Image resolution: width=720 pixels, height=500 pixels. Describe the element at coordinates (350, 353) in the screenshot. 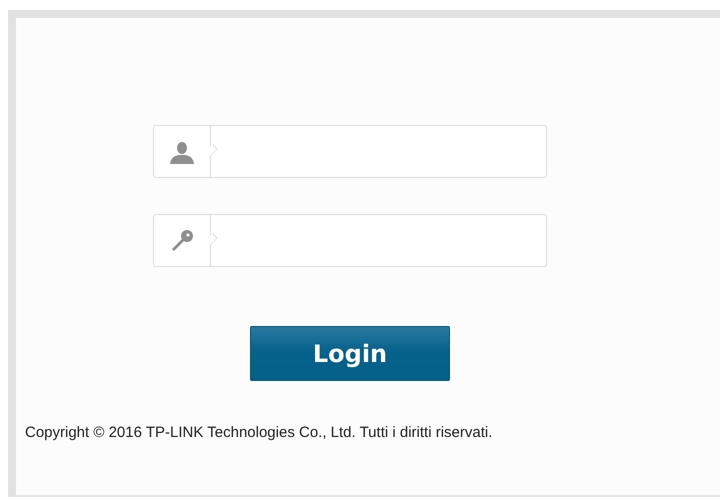

I see `login-button: Login` at that location.